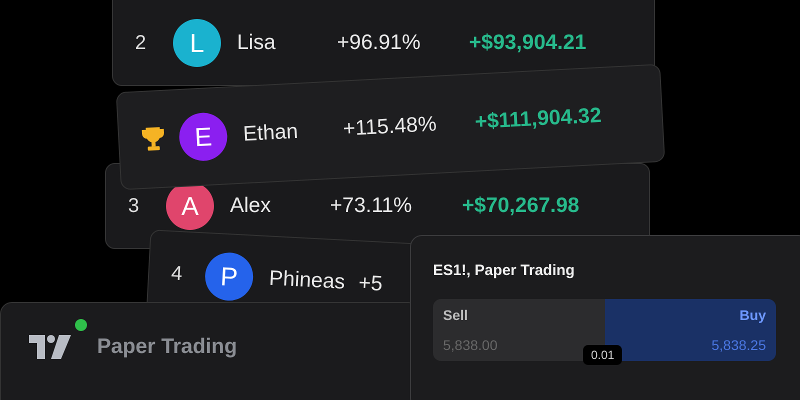  What do you see at coordinates (167, 347) in the screenshot?
I see `account-label: Paper Trading` at bounding box center [167, 347].